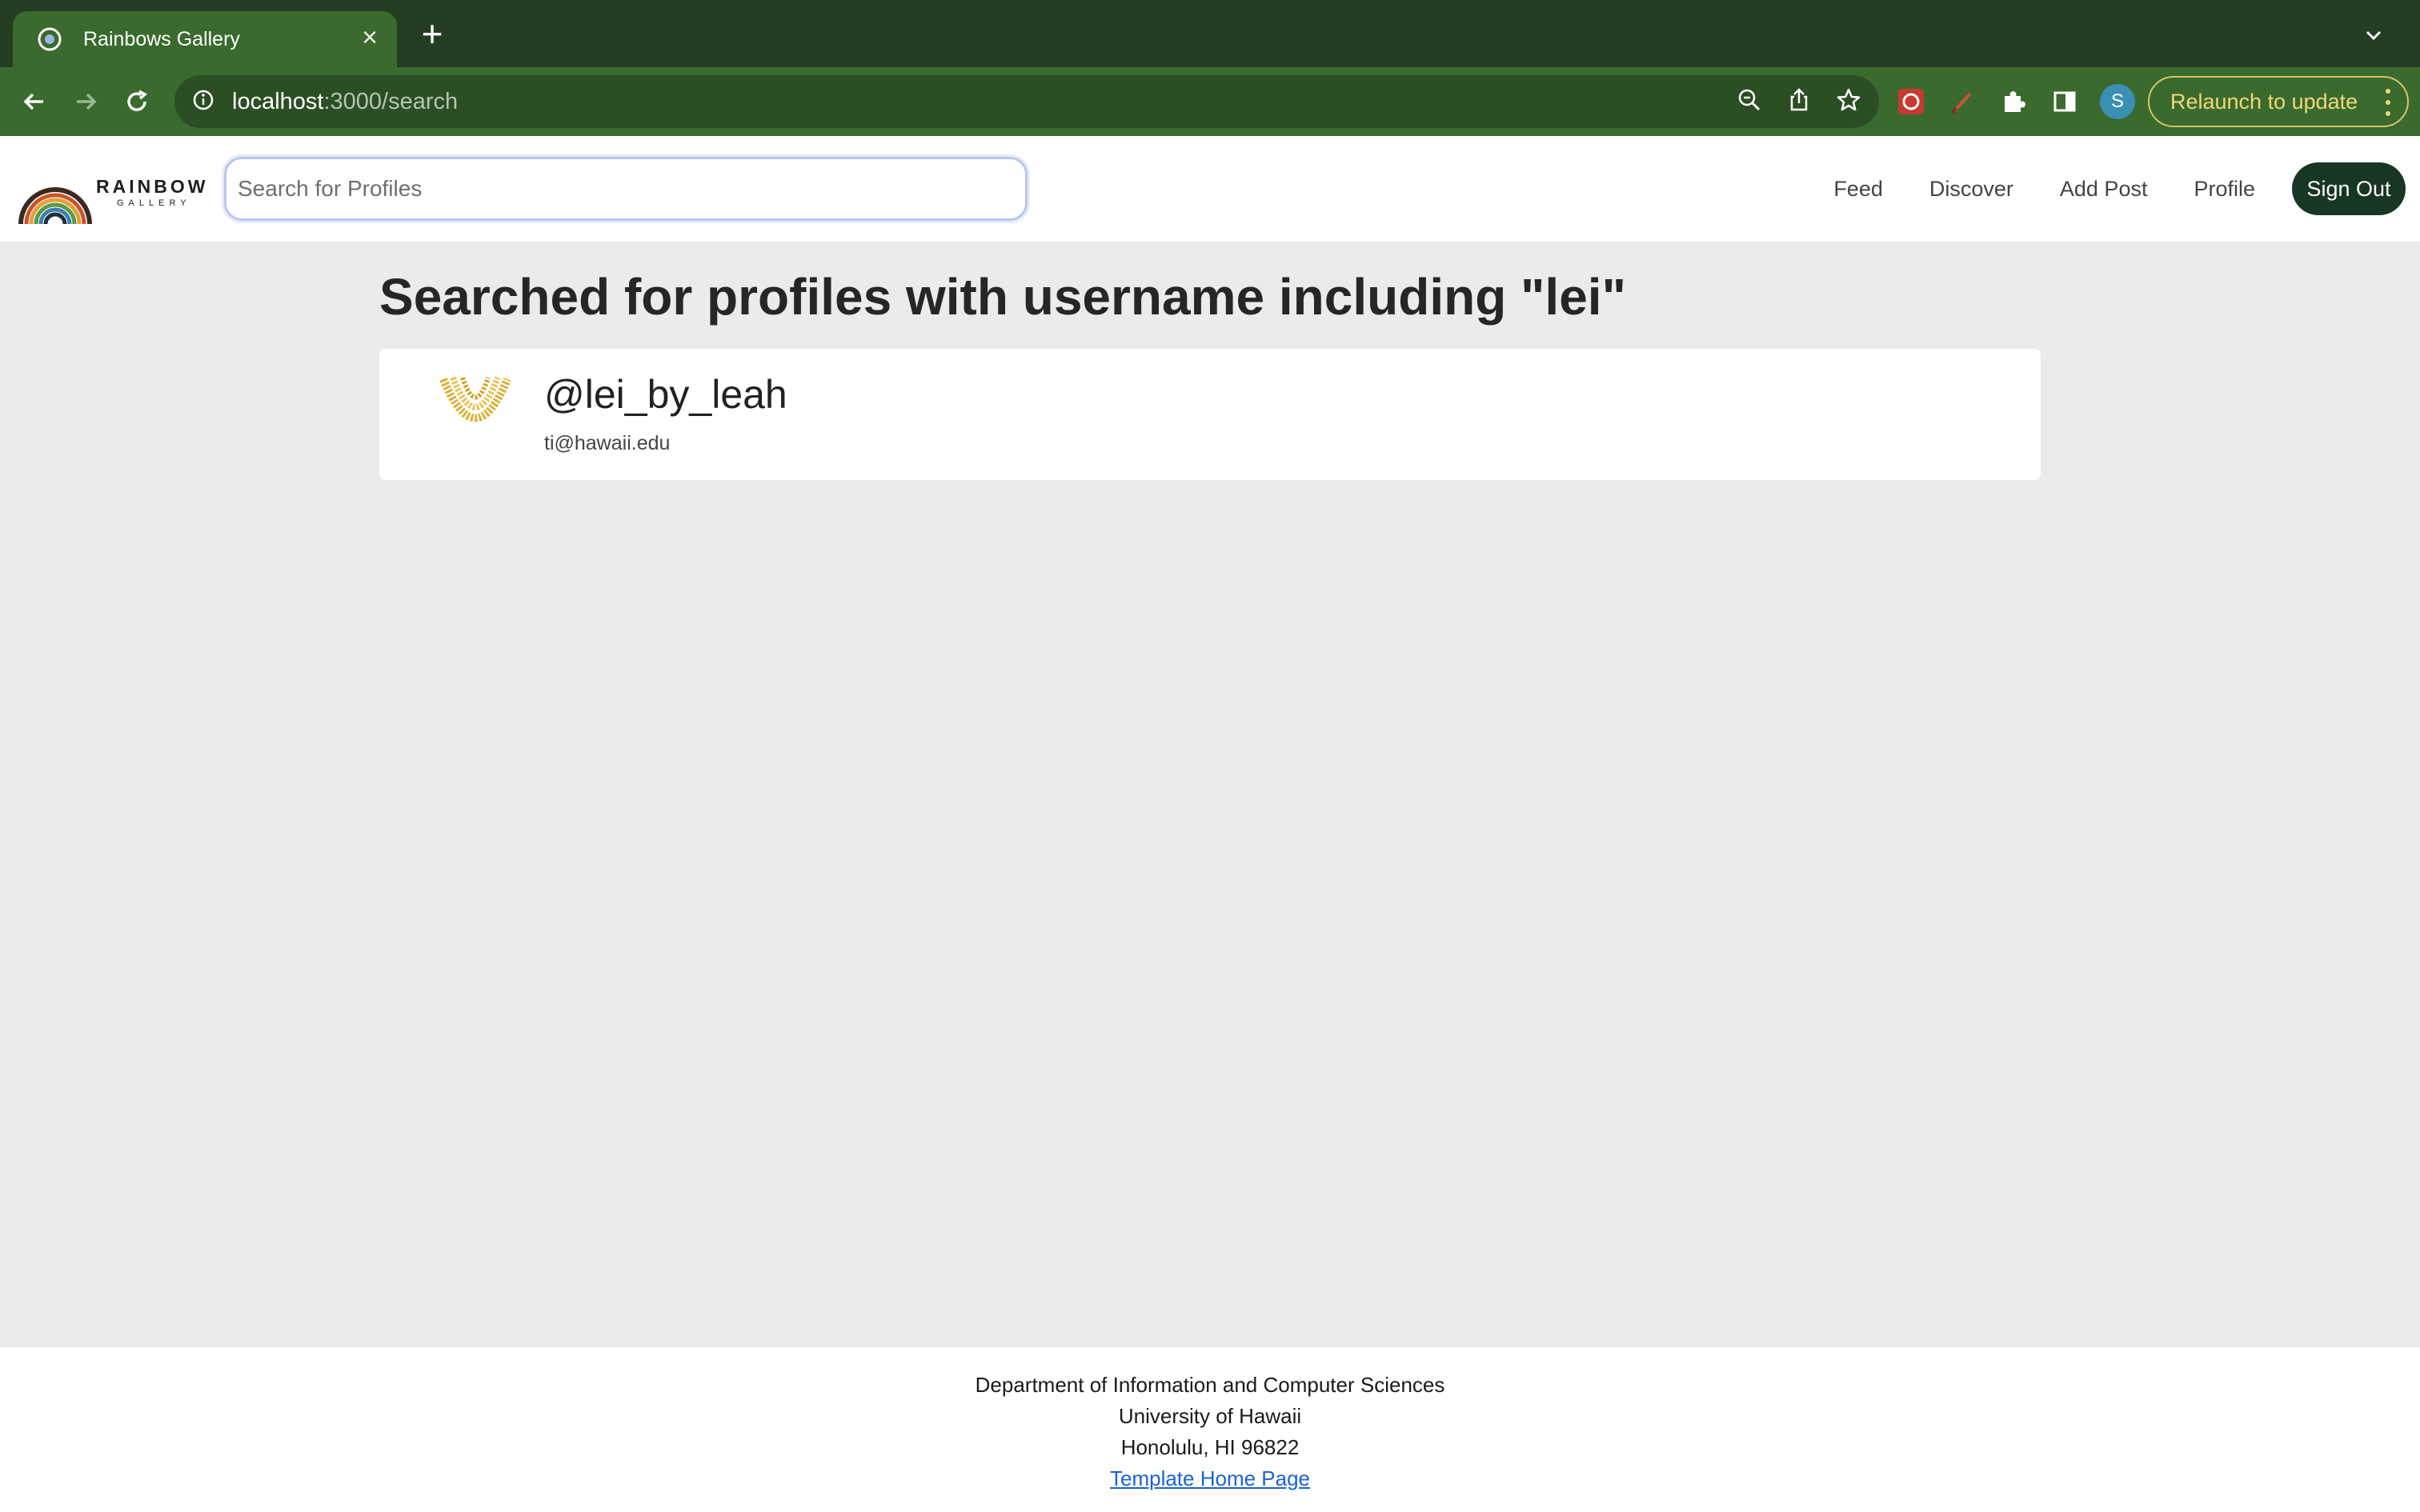  Describe the element at coordinates (2373, 35) in the screenshot. I see `chevron-down-icon` at that location.